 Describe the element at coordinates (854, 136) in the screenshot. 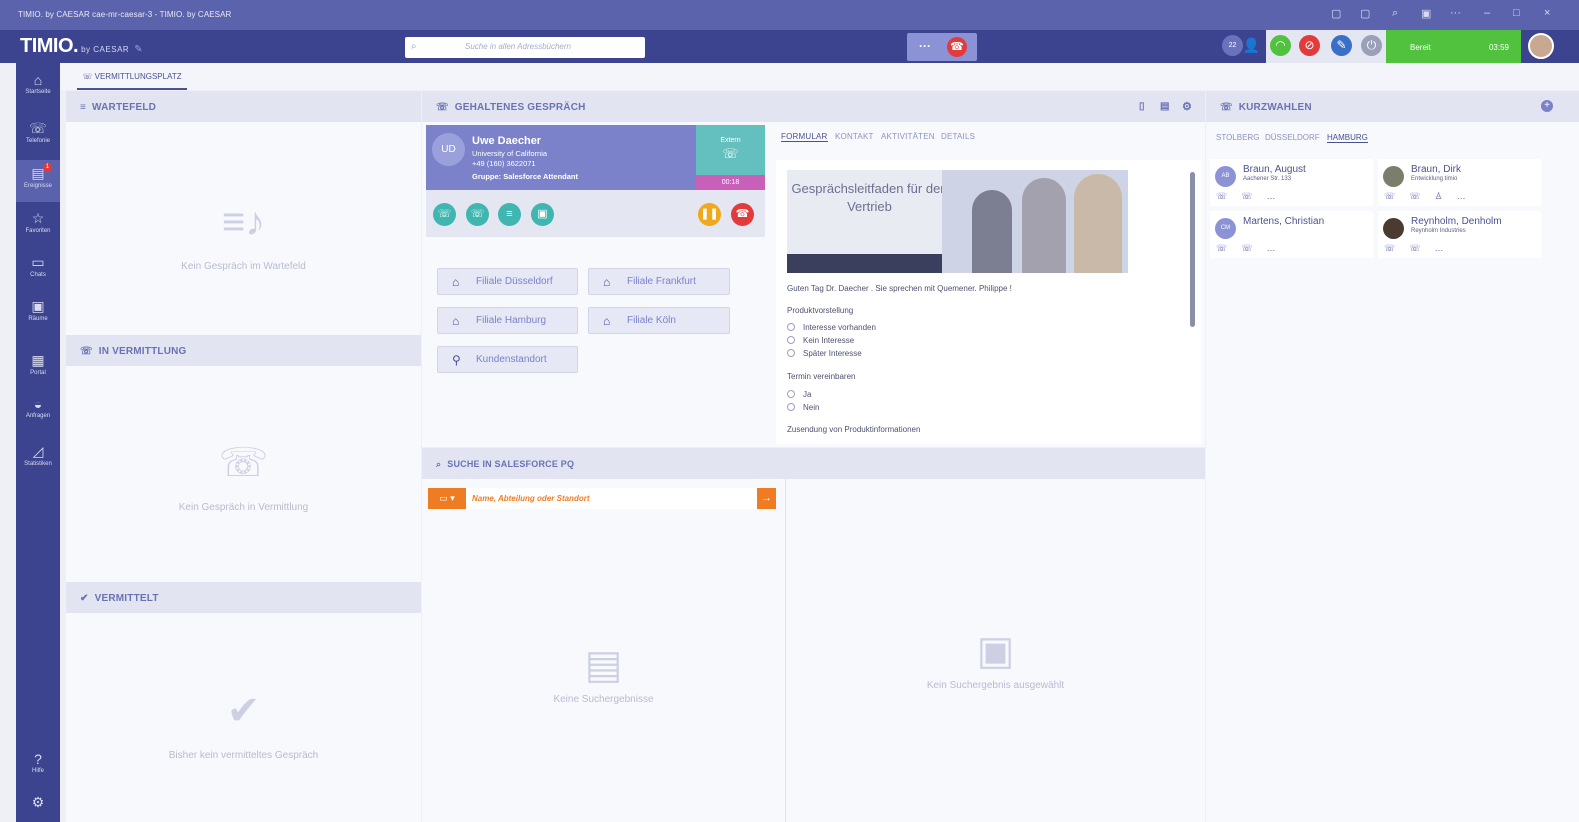

I see `tab-kontakt: KONTAKT` at that location.